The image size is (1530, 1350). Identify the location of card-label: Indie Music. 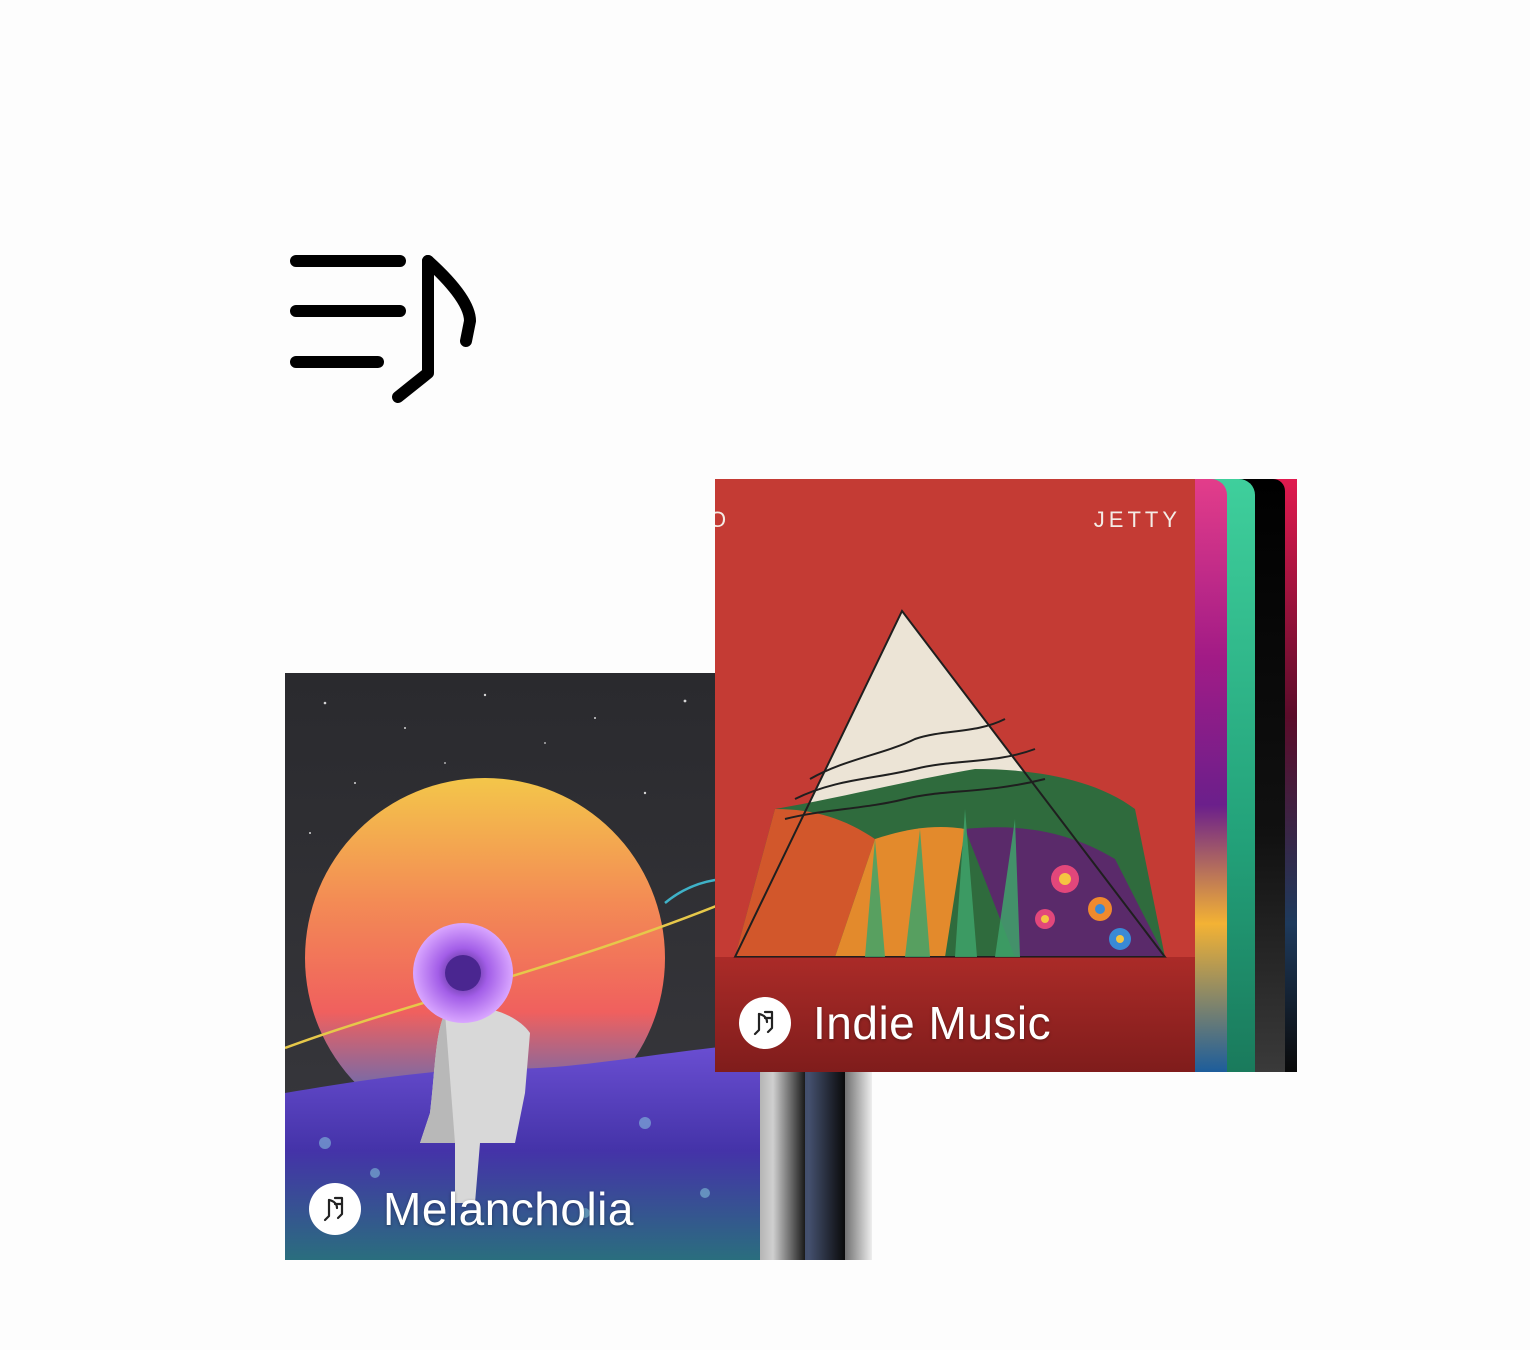
(895, 1023).